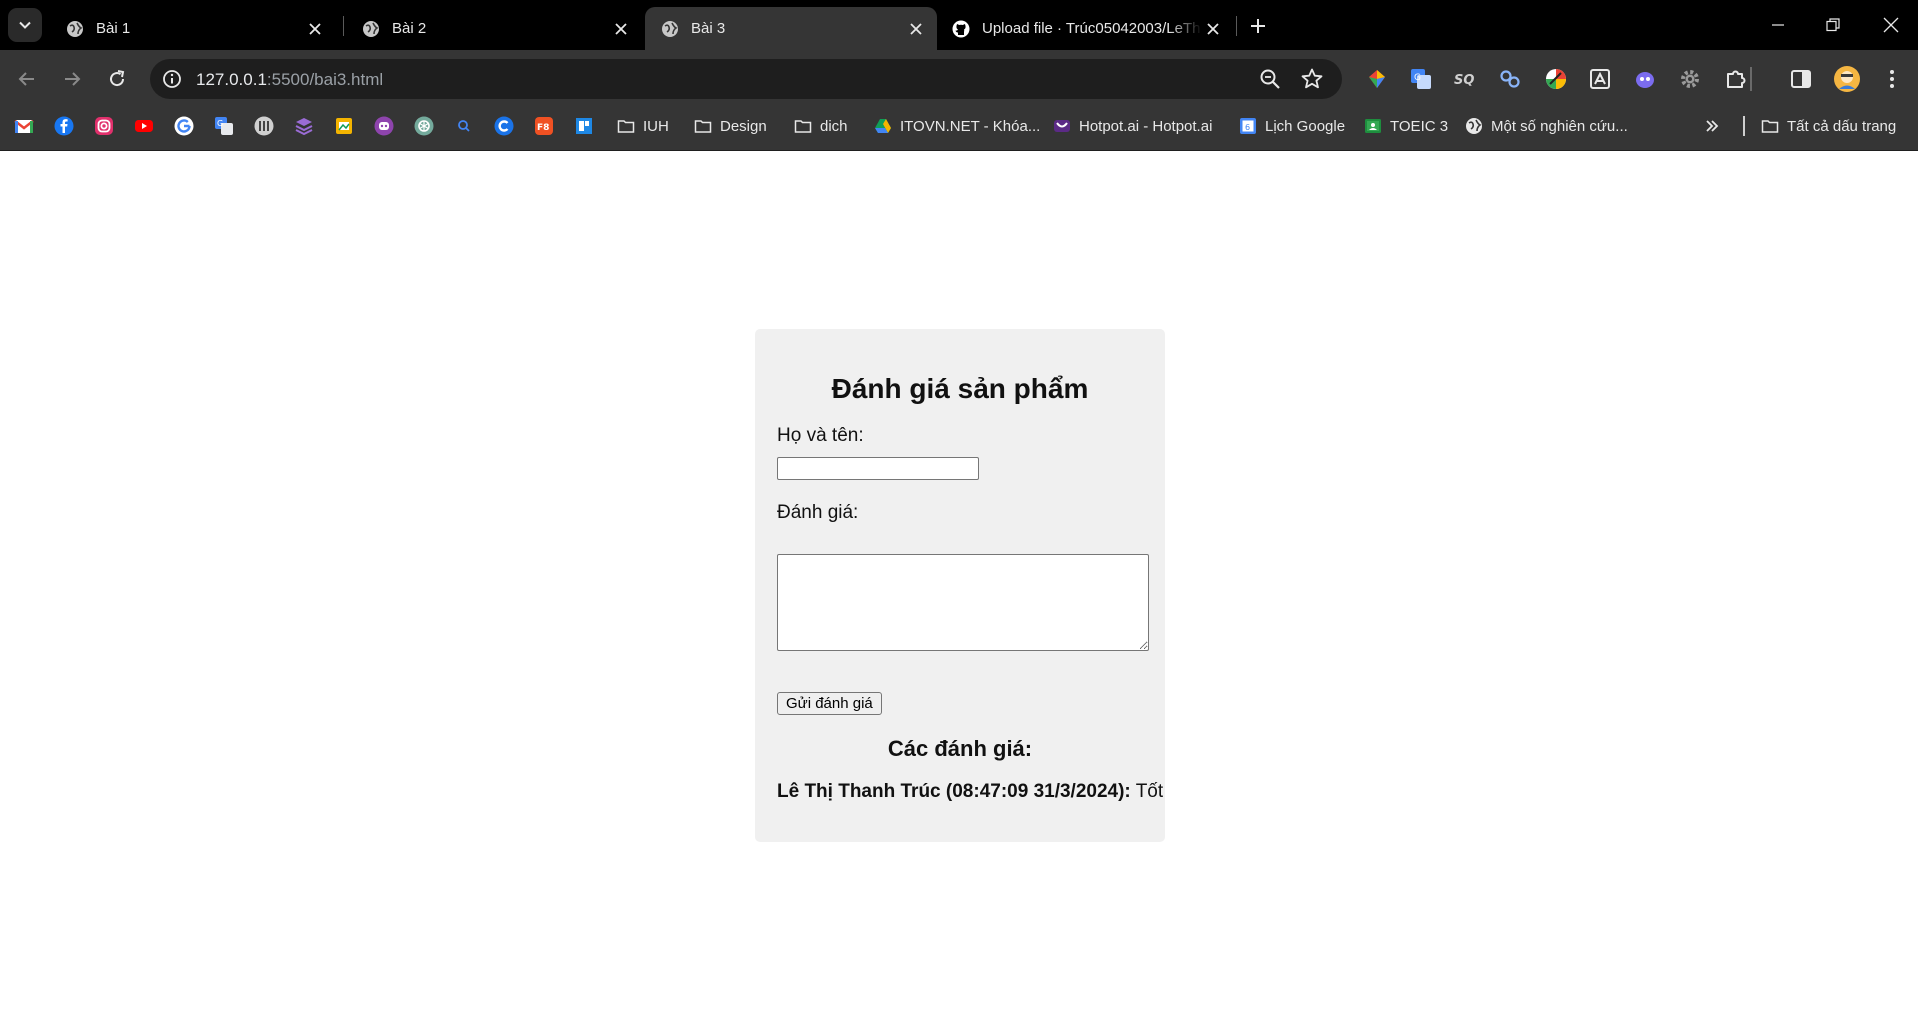 This screenshot has width=1918, height=1021. I want to click on bookmark-label: Hotpot.ai - Hotpot.ai, so click(1146, 126).